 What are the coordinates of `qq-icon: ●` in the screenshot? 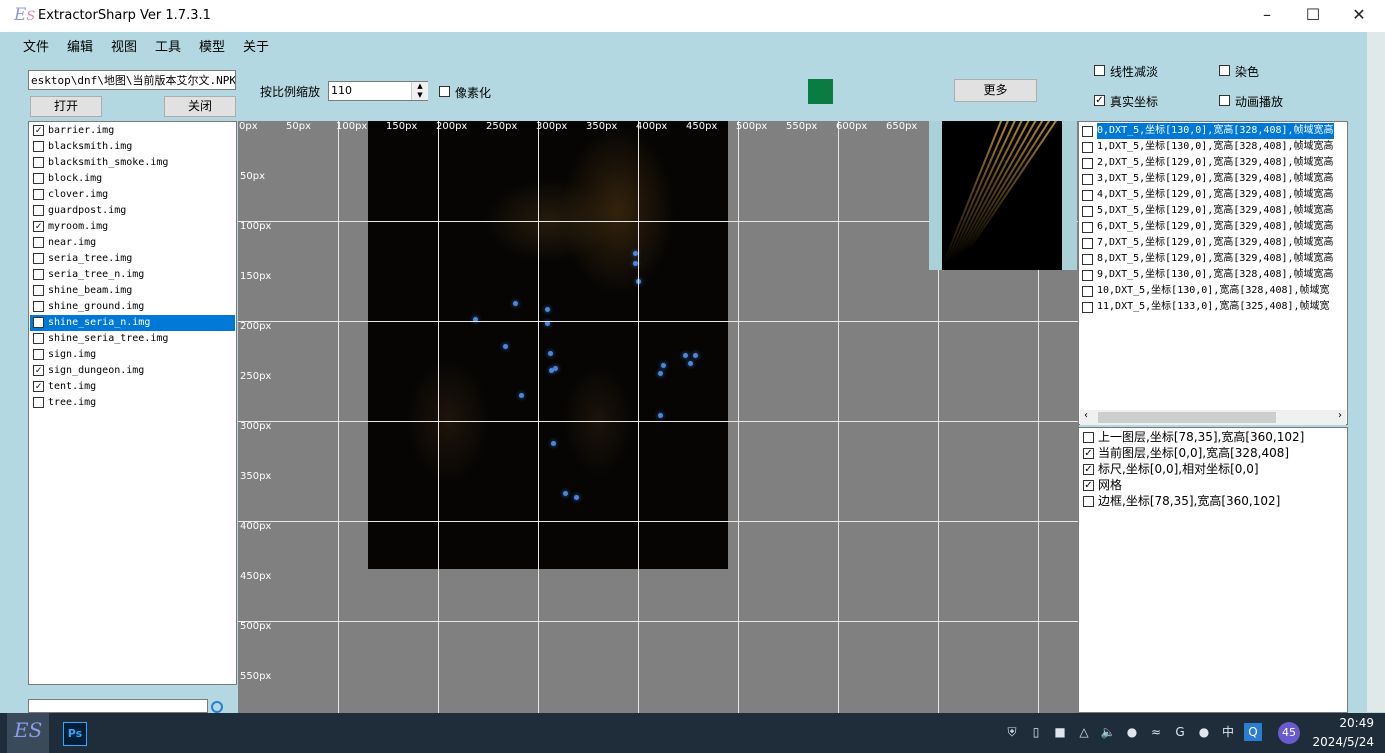 It's located at (1204, 732).